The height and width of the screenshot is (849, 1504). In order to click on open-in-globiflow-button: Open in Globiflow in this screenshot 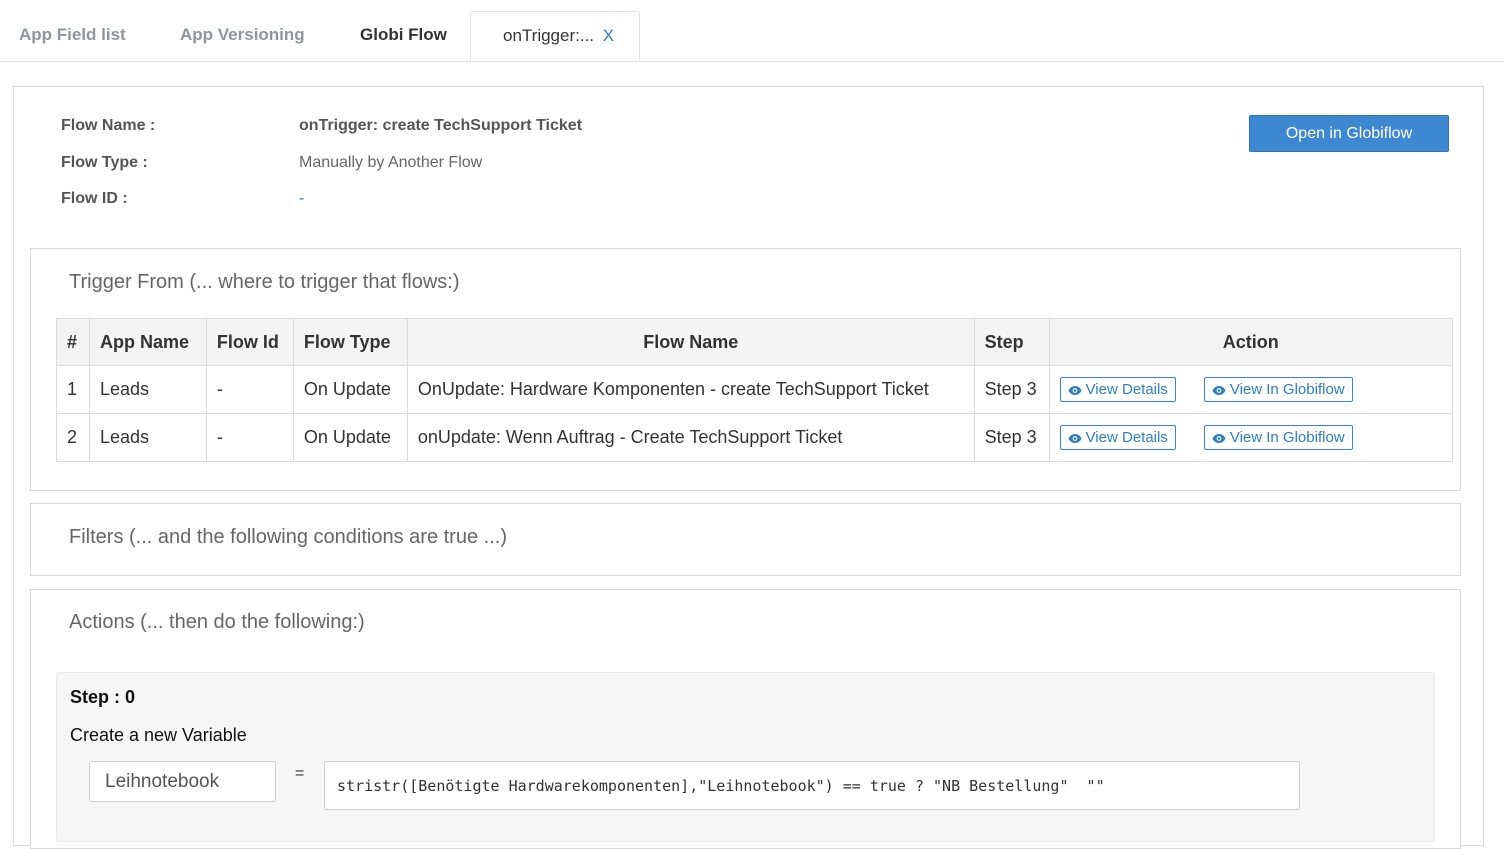, I will do `click(1349, 133)`.